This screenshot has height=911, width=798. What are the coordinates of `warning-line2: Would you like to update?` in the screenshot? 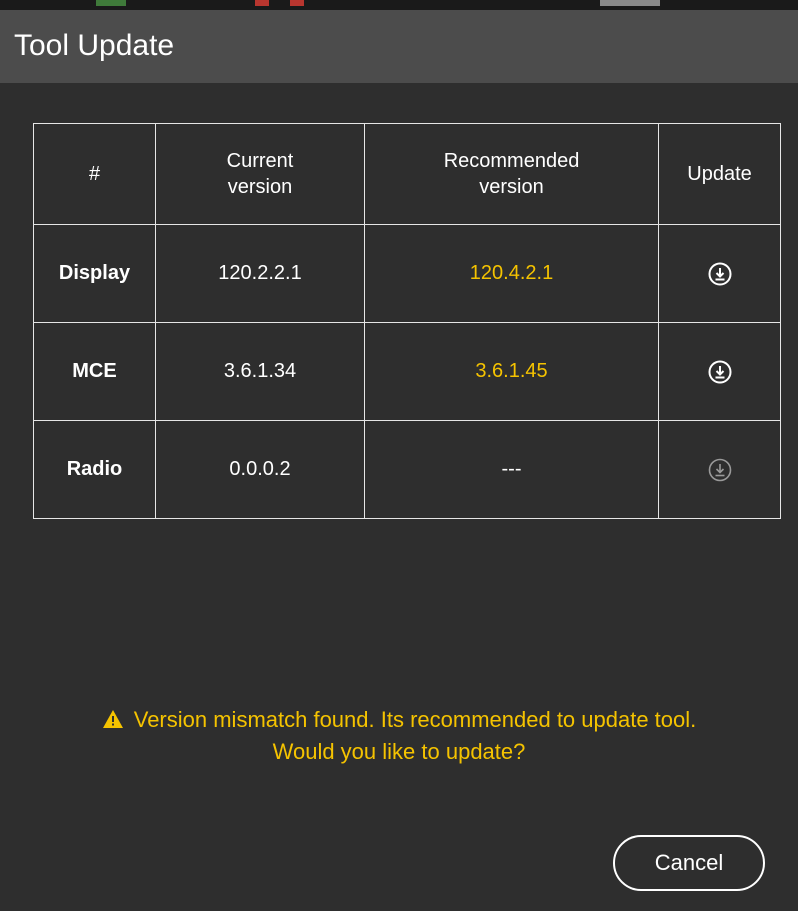 It's located at (399, 751).